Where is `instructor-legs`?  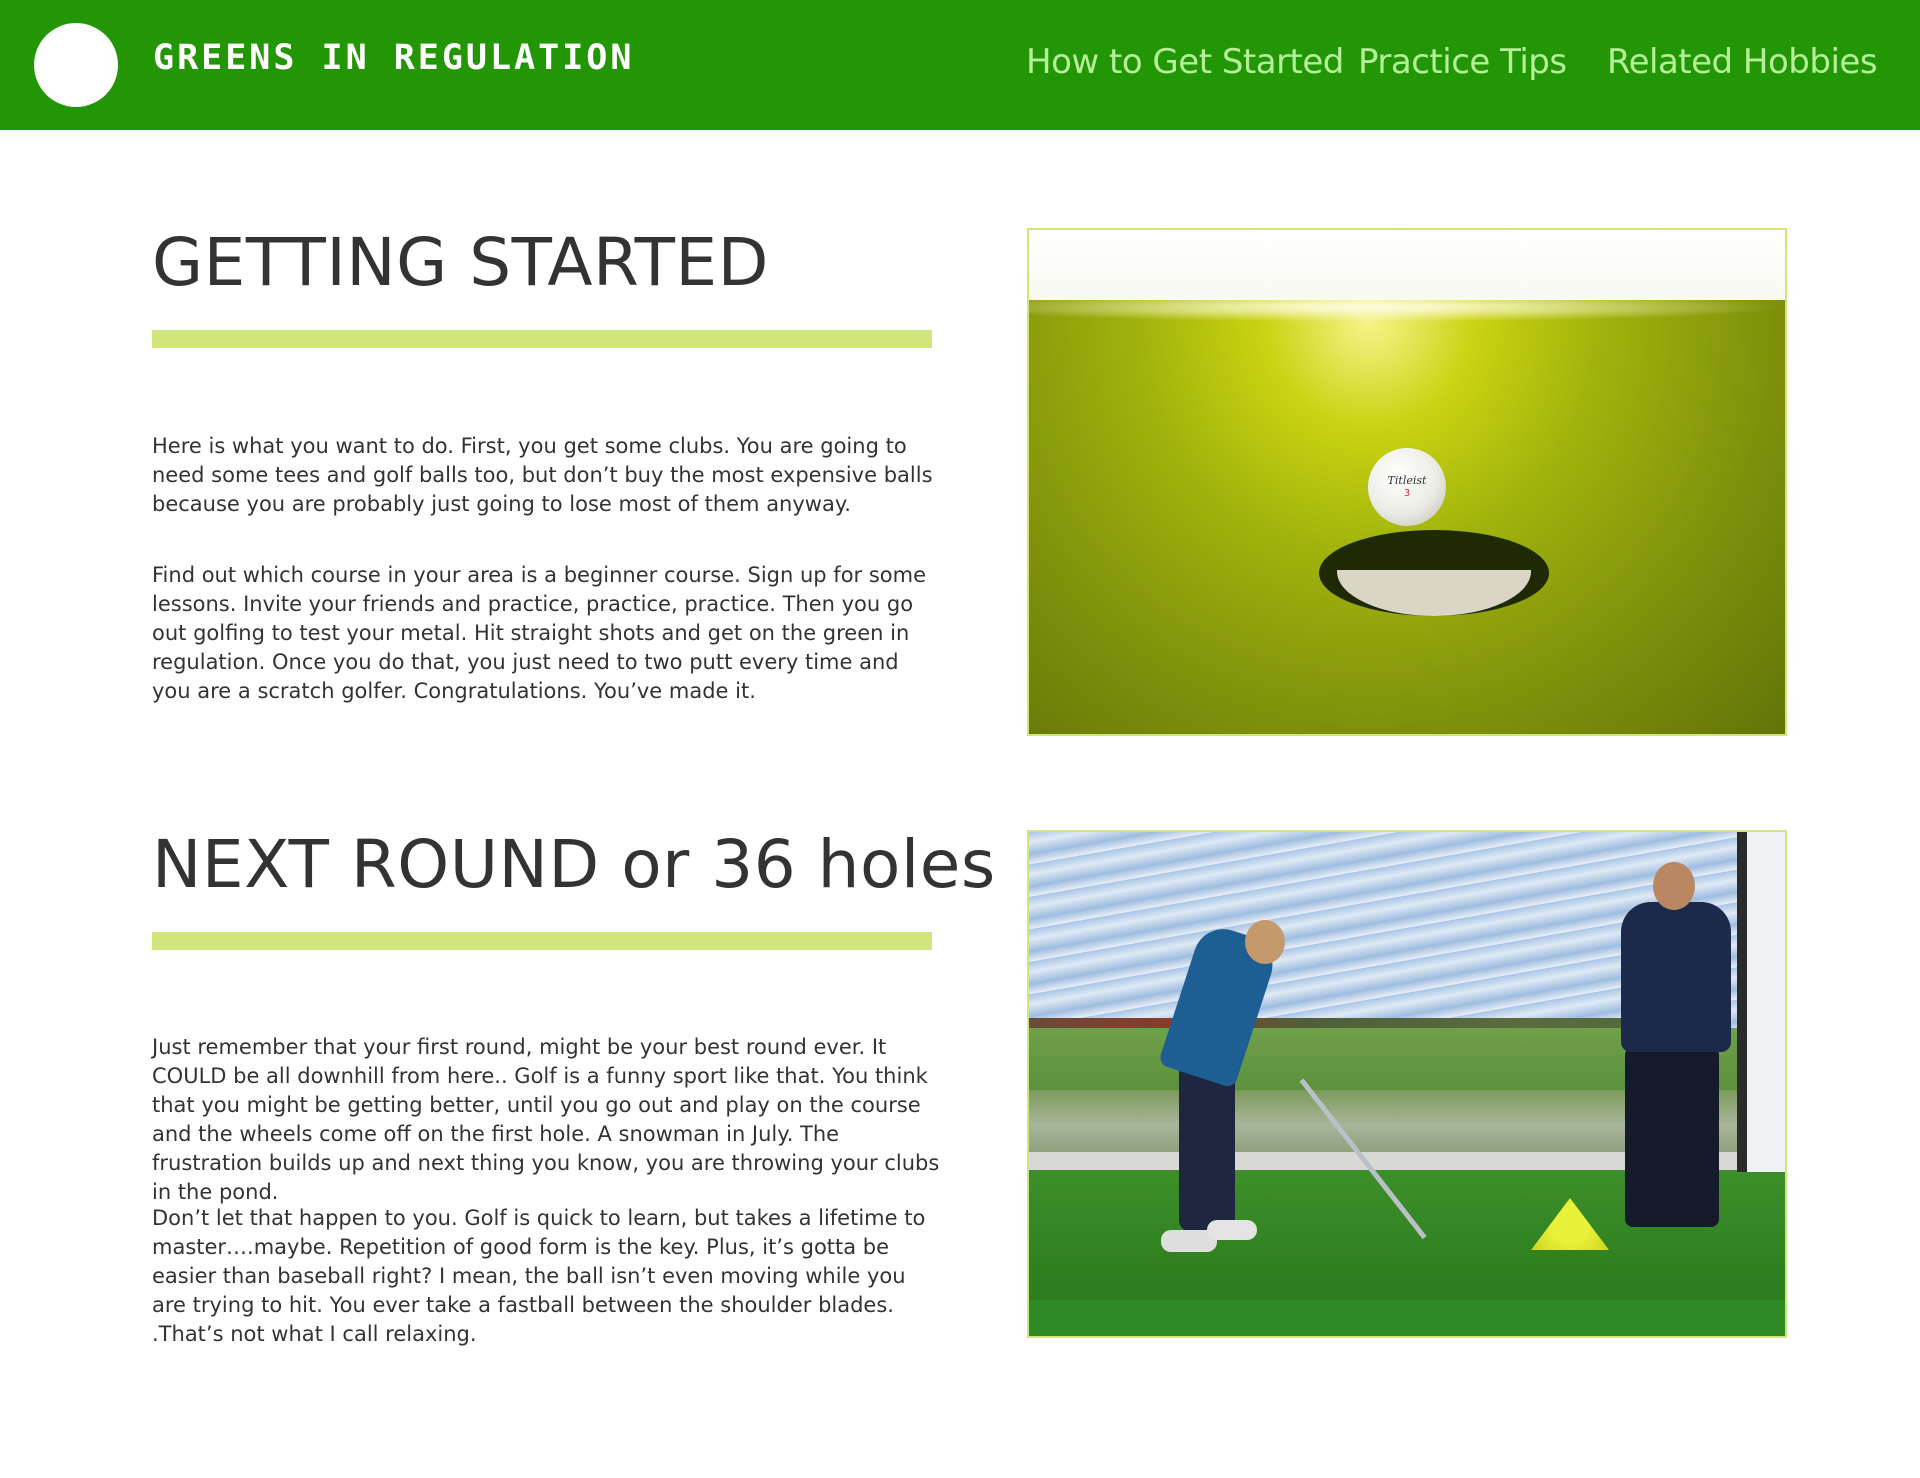
instructor-legs is located at coordinates (1672, 1137).